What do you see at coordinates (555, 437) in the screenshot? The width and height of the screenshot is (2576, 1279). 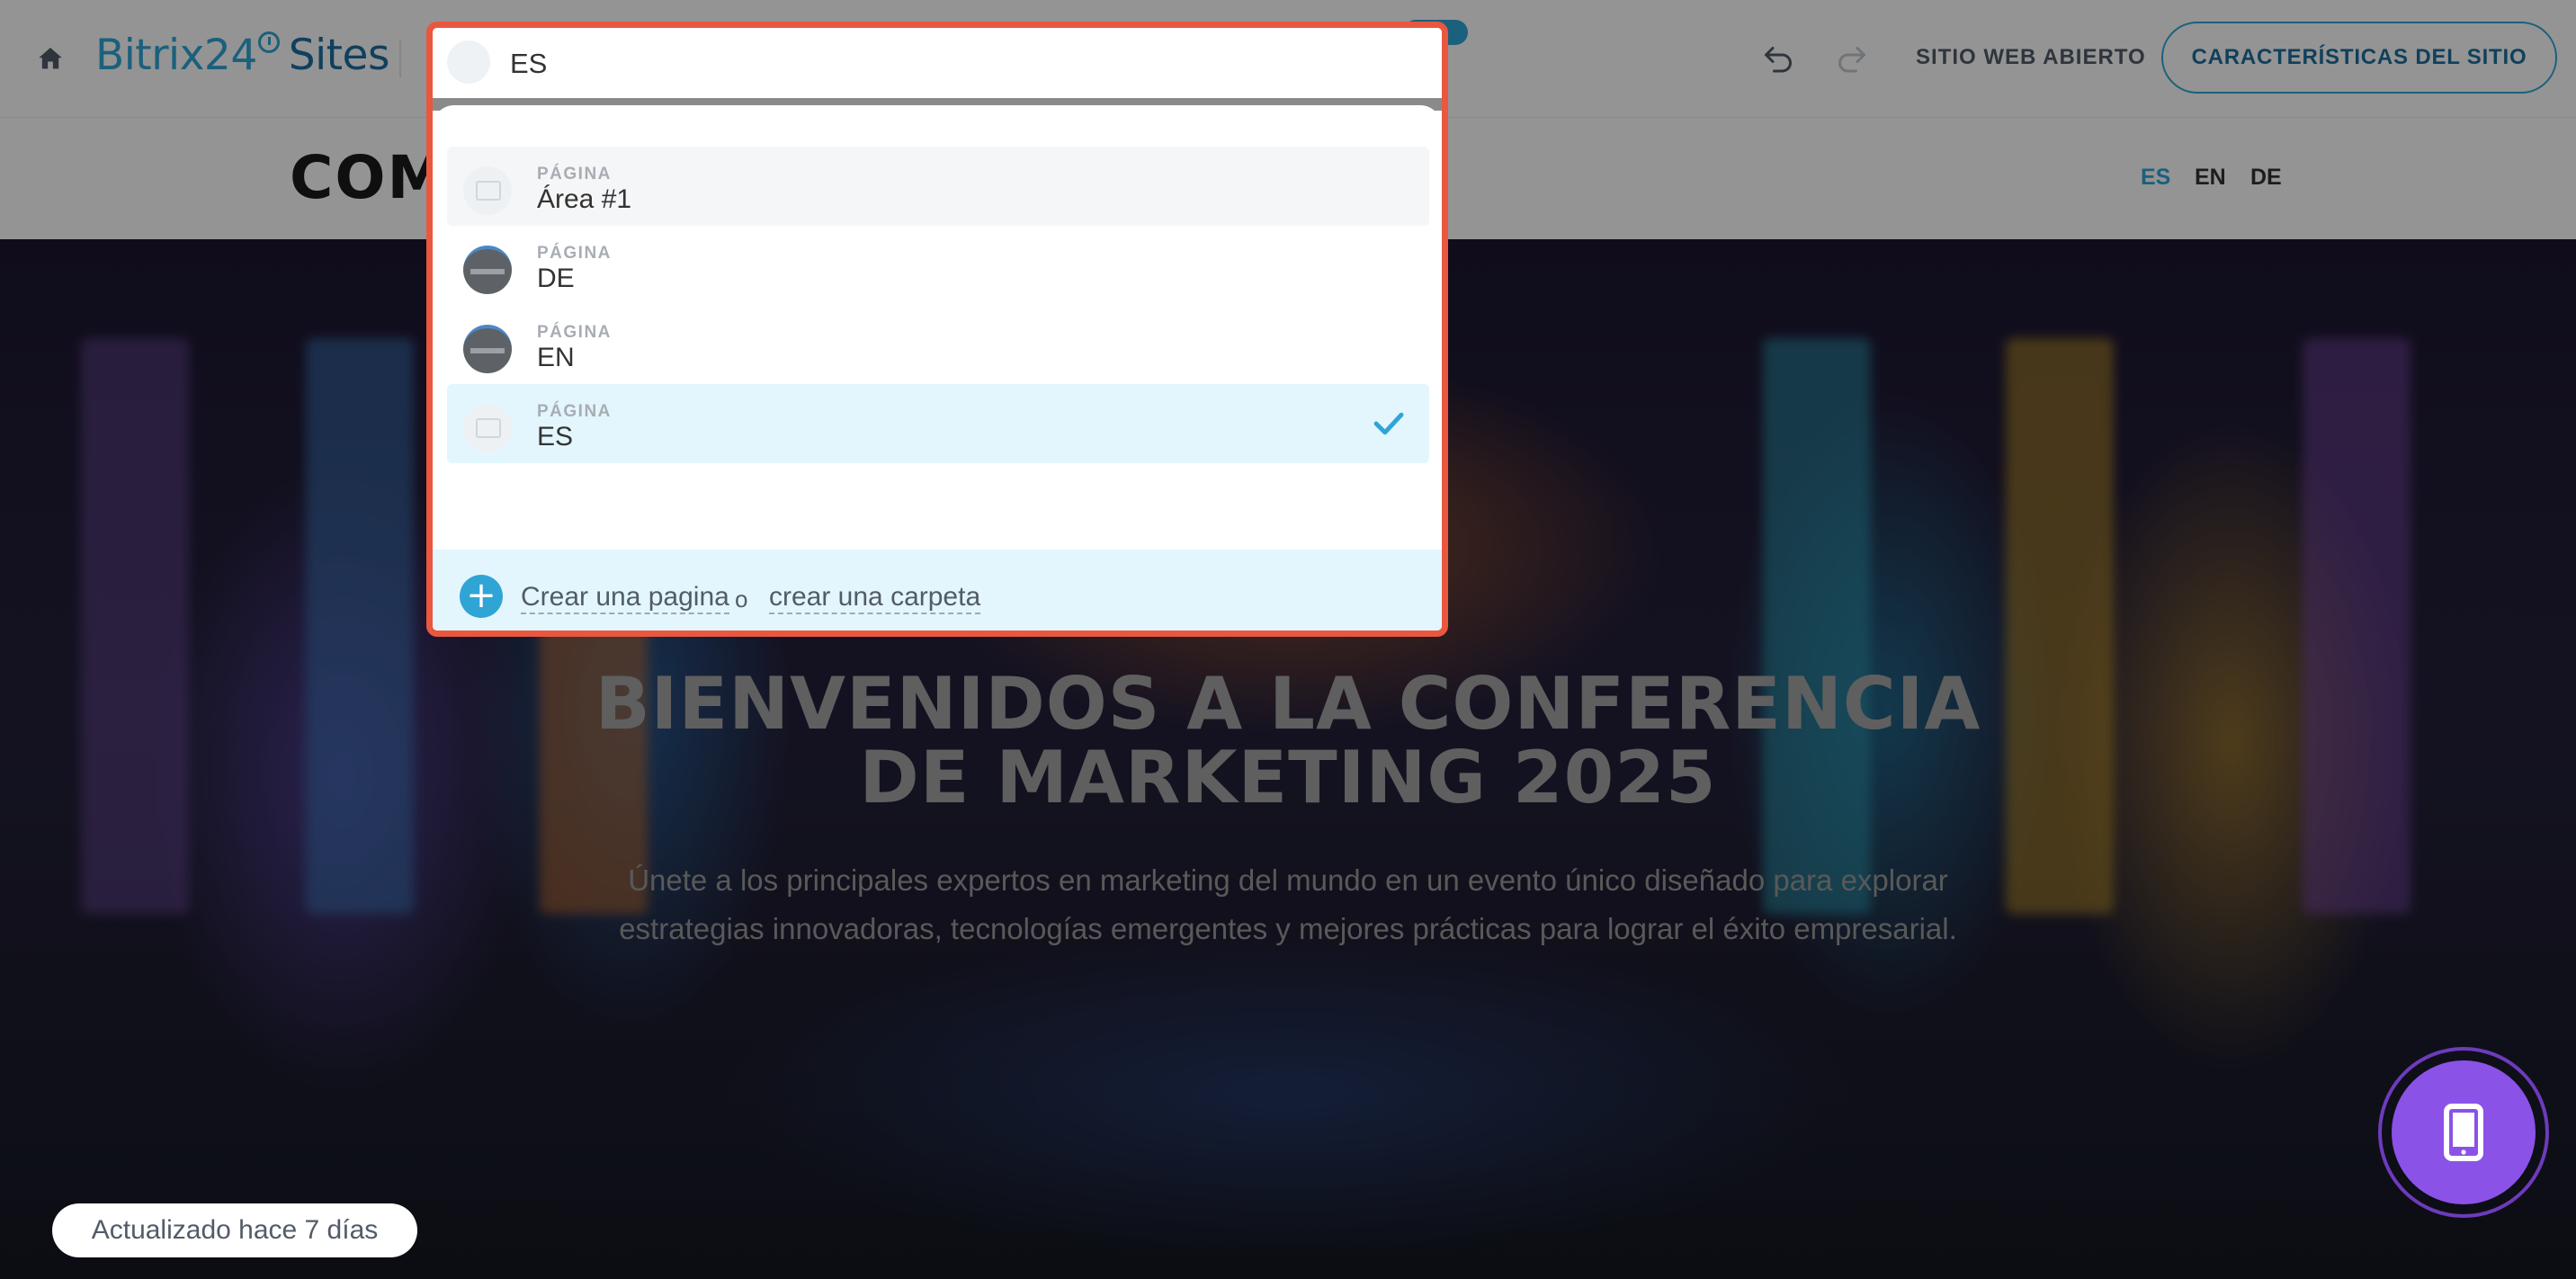 I see `page-item-name: ES` at bounding box center [555, 437].